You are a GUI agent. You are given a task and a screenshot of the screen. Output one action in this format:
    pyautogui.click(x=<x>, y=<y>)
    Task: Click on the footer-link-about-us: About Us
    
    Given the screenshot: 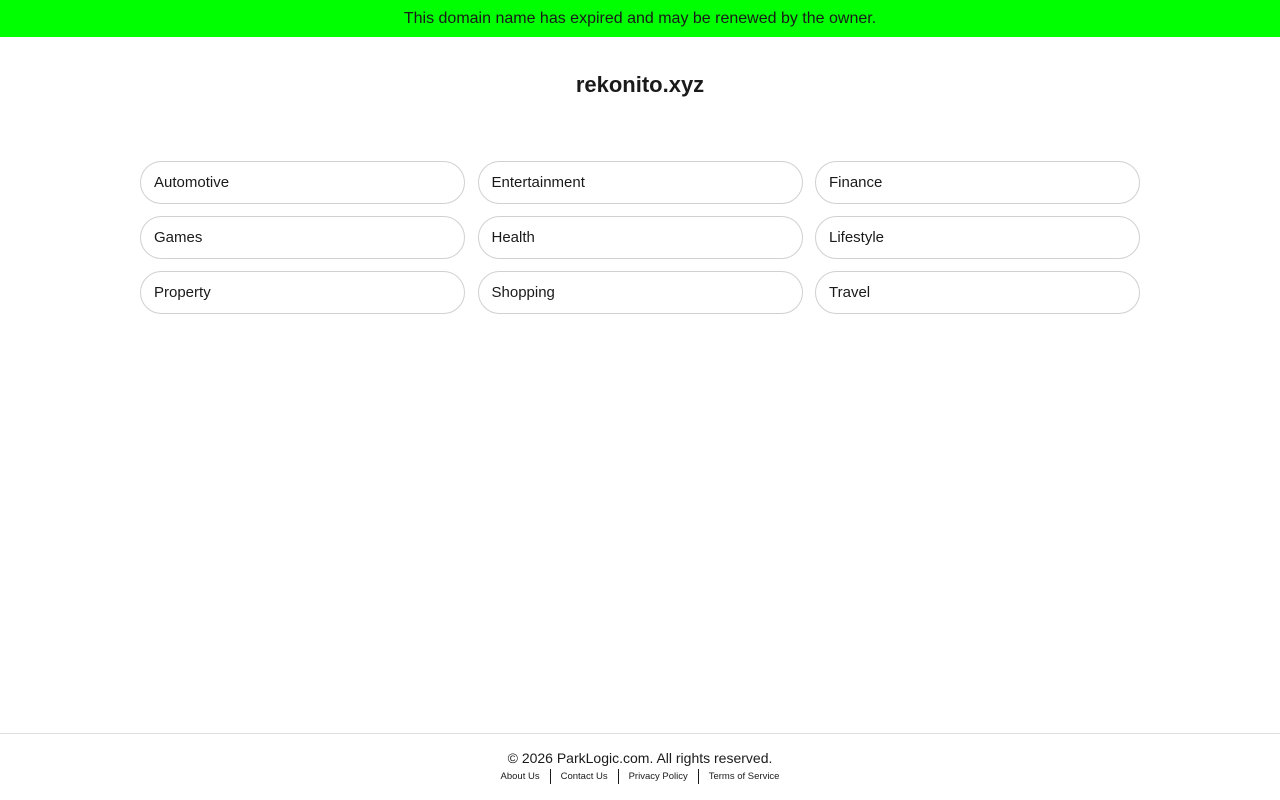 What is the action you would take?
    pyautogui.click(x=520, y=776)
    